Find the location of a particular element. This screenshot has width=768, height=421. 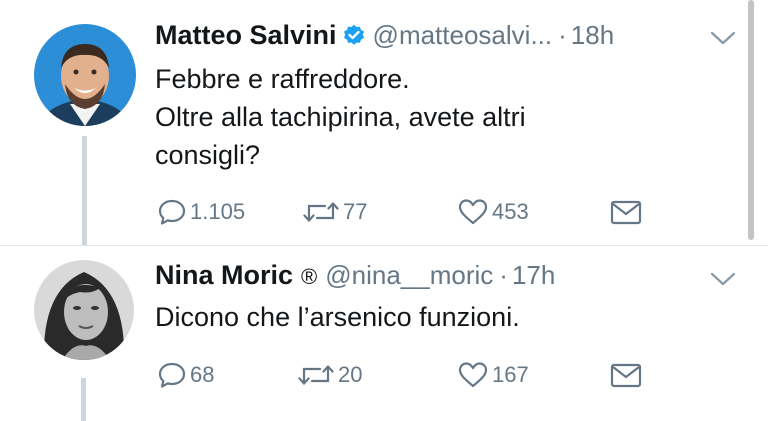

avatar-moric-image is located at coordinates (84, 310).